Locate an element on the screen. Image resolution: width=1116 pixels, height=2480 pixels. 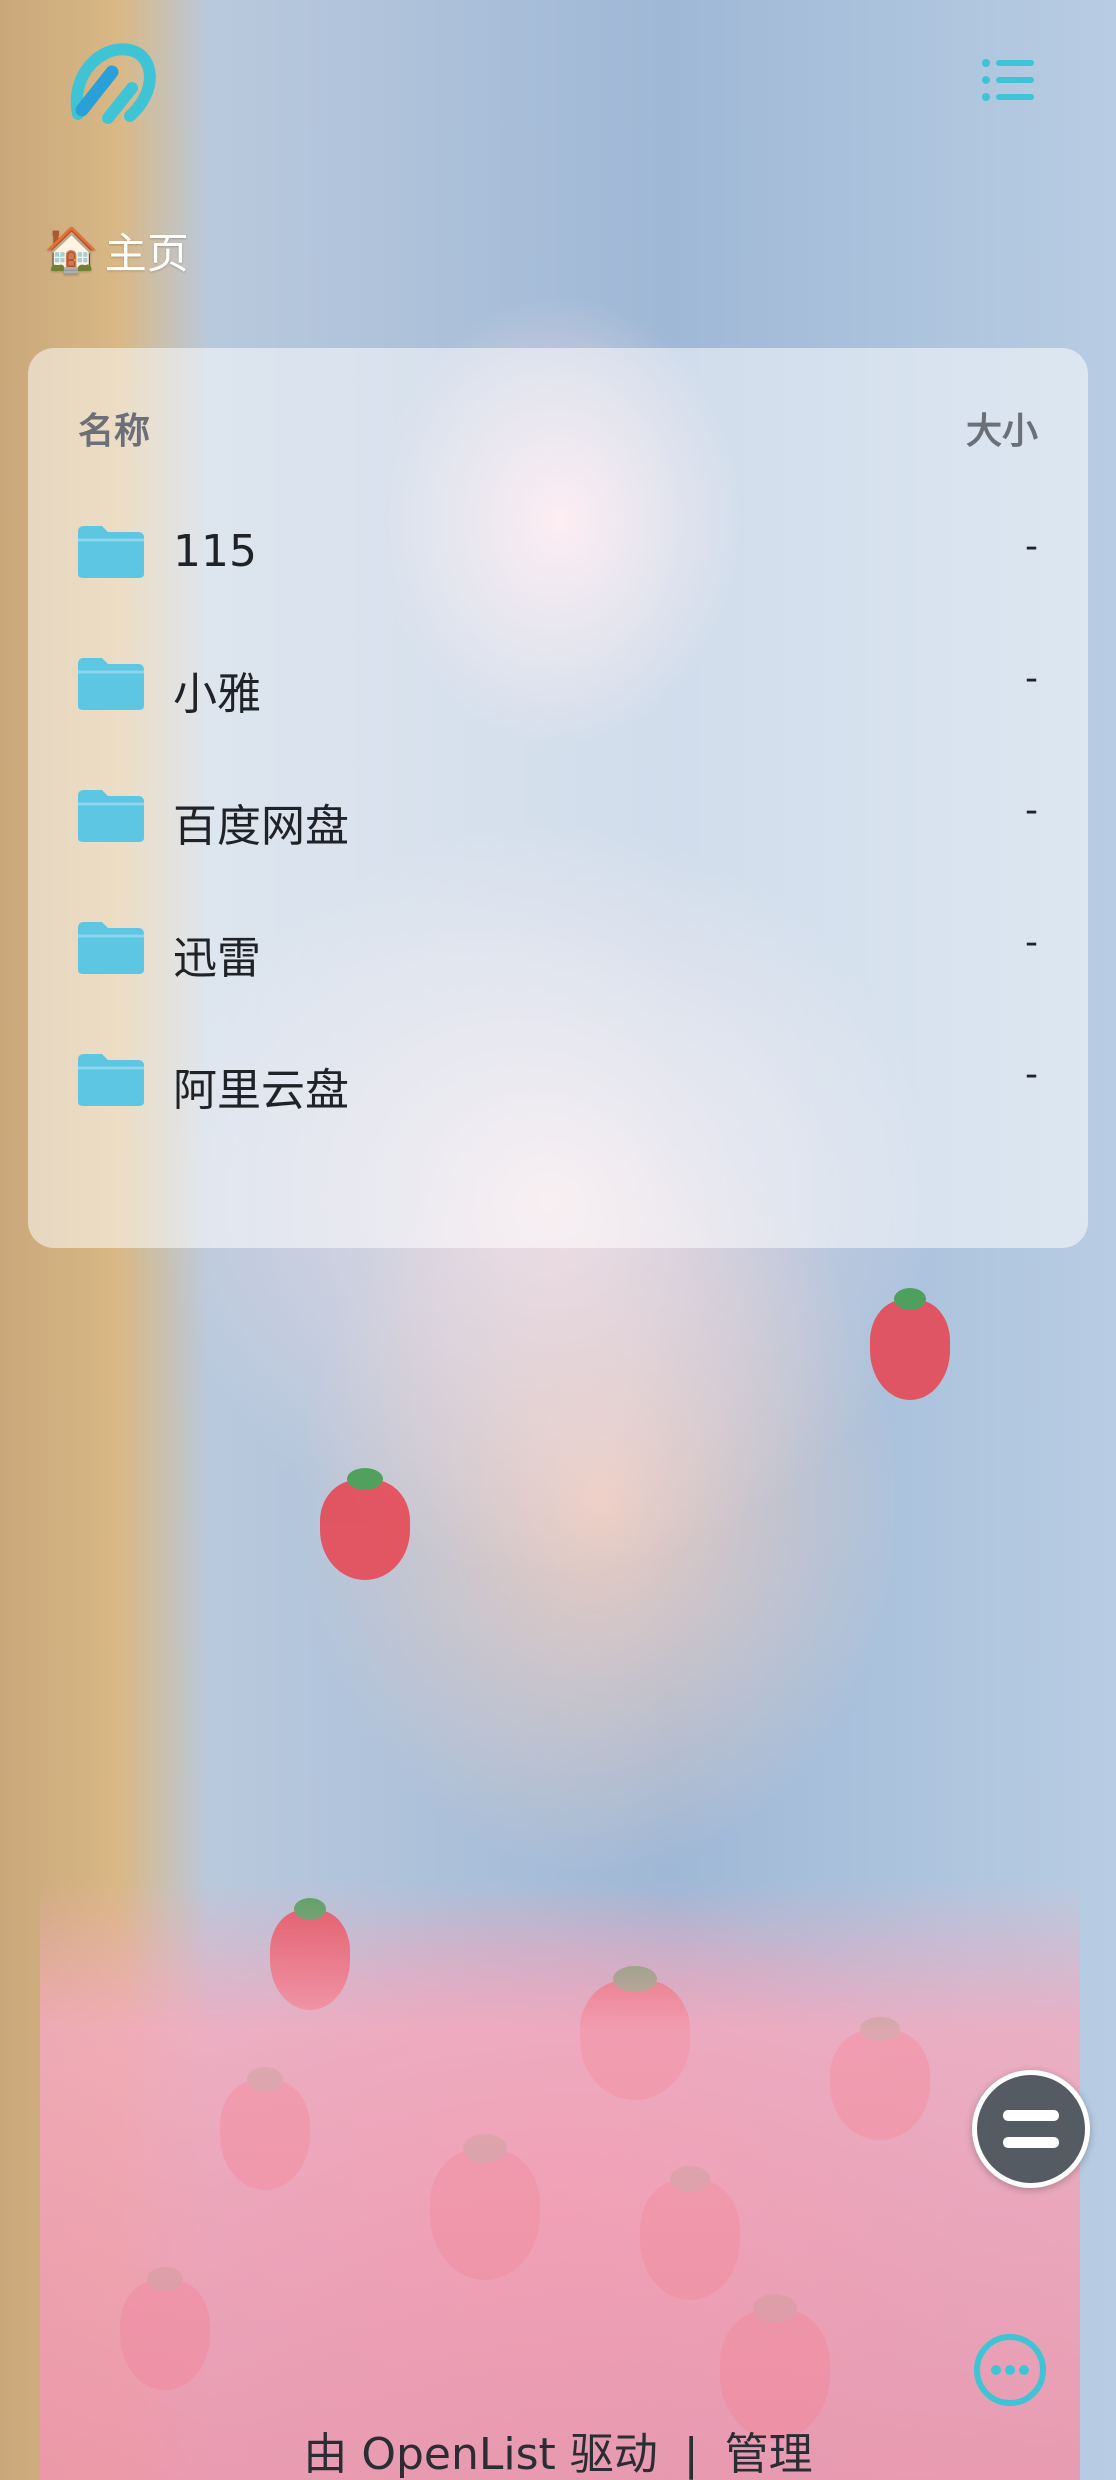
file-name: 阿里云盘 is located at coordinates (261, 1086).